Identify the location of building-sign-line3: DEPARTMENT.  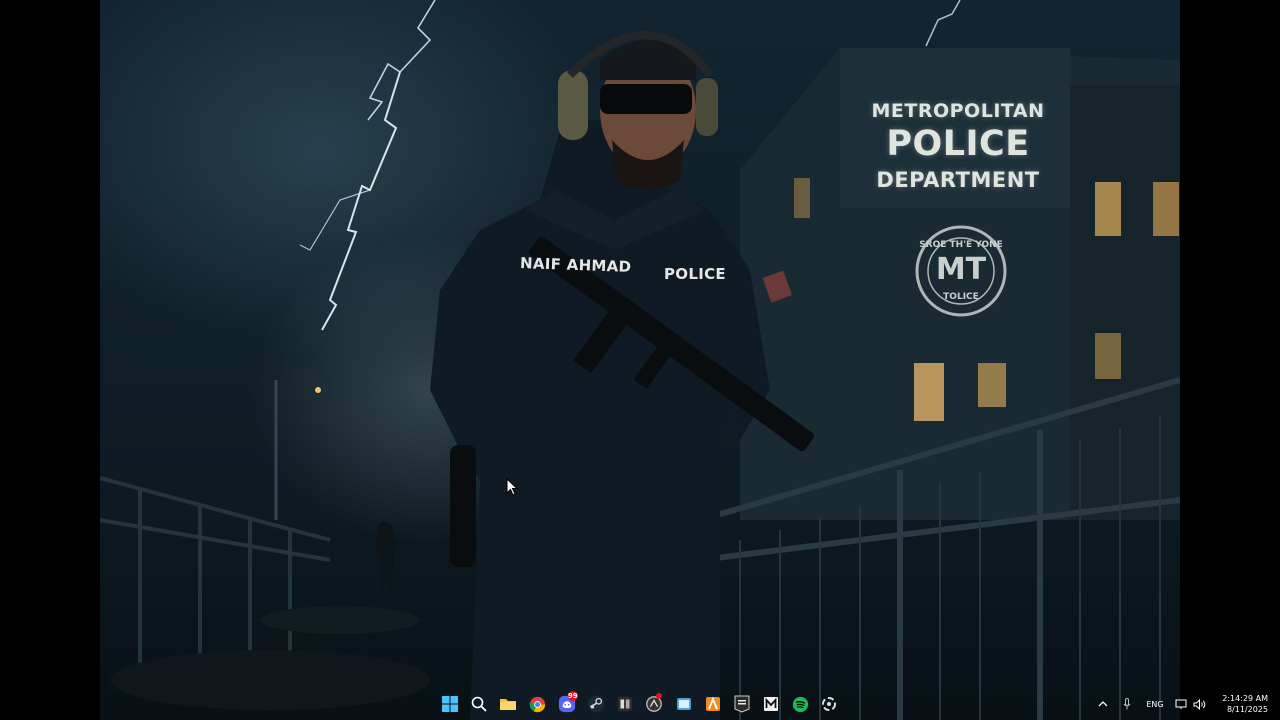
(958, 180).